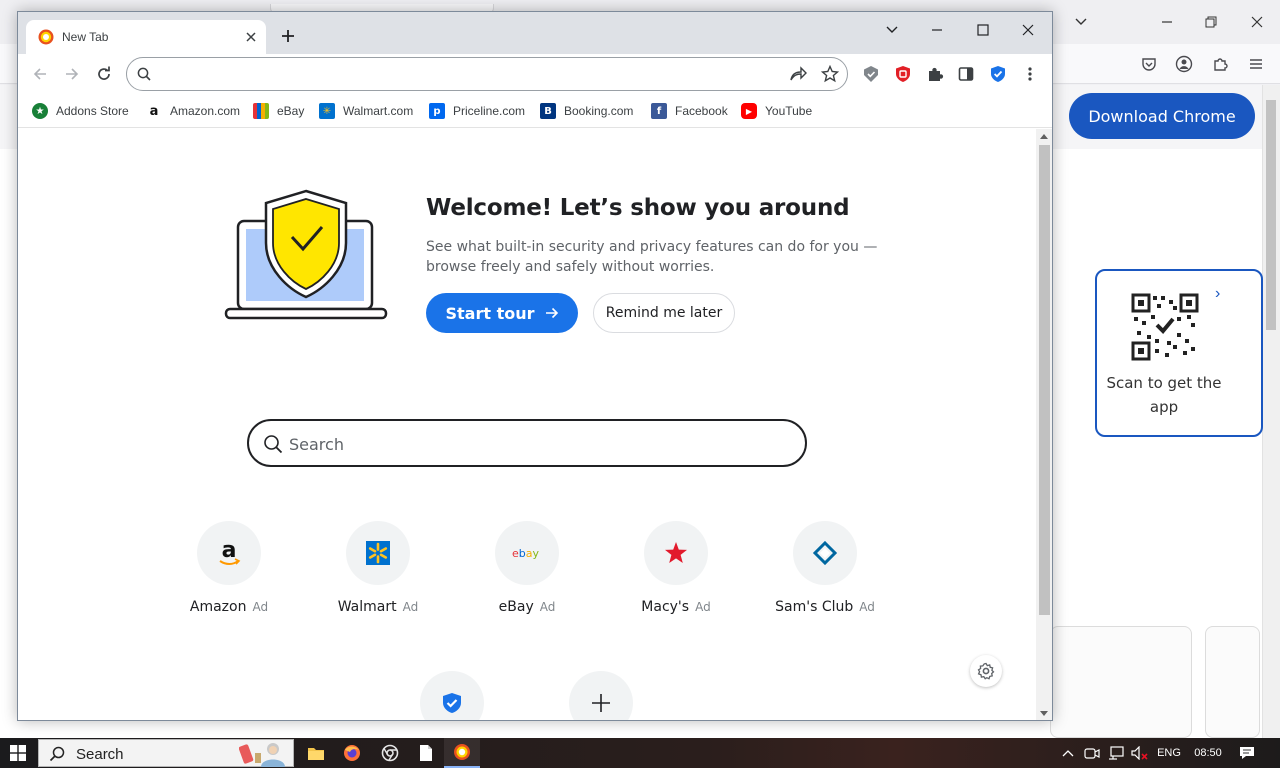  What do you see at coordinates (1028, 30) in the screenshot?
I see `close-window-icon` at bounding box center [1028, 30].